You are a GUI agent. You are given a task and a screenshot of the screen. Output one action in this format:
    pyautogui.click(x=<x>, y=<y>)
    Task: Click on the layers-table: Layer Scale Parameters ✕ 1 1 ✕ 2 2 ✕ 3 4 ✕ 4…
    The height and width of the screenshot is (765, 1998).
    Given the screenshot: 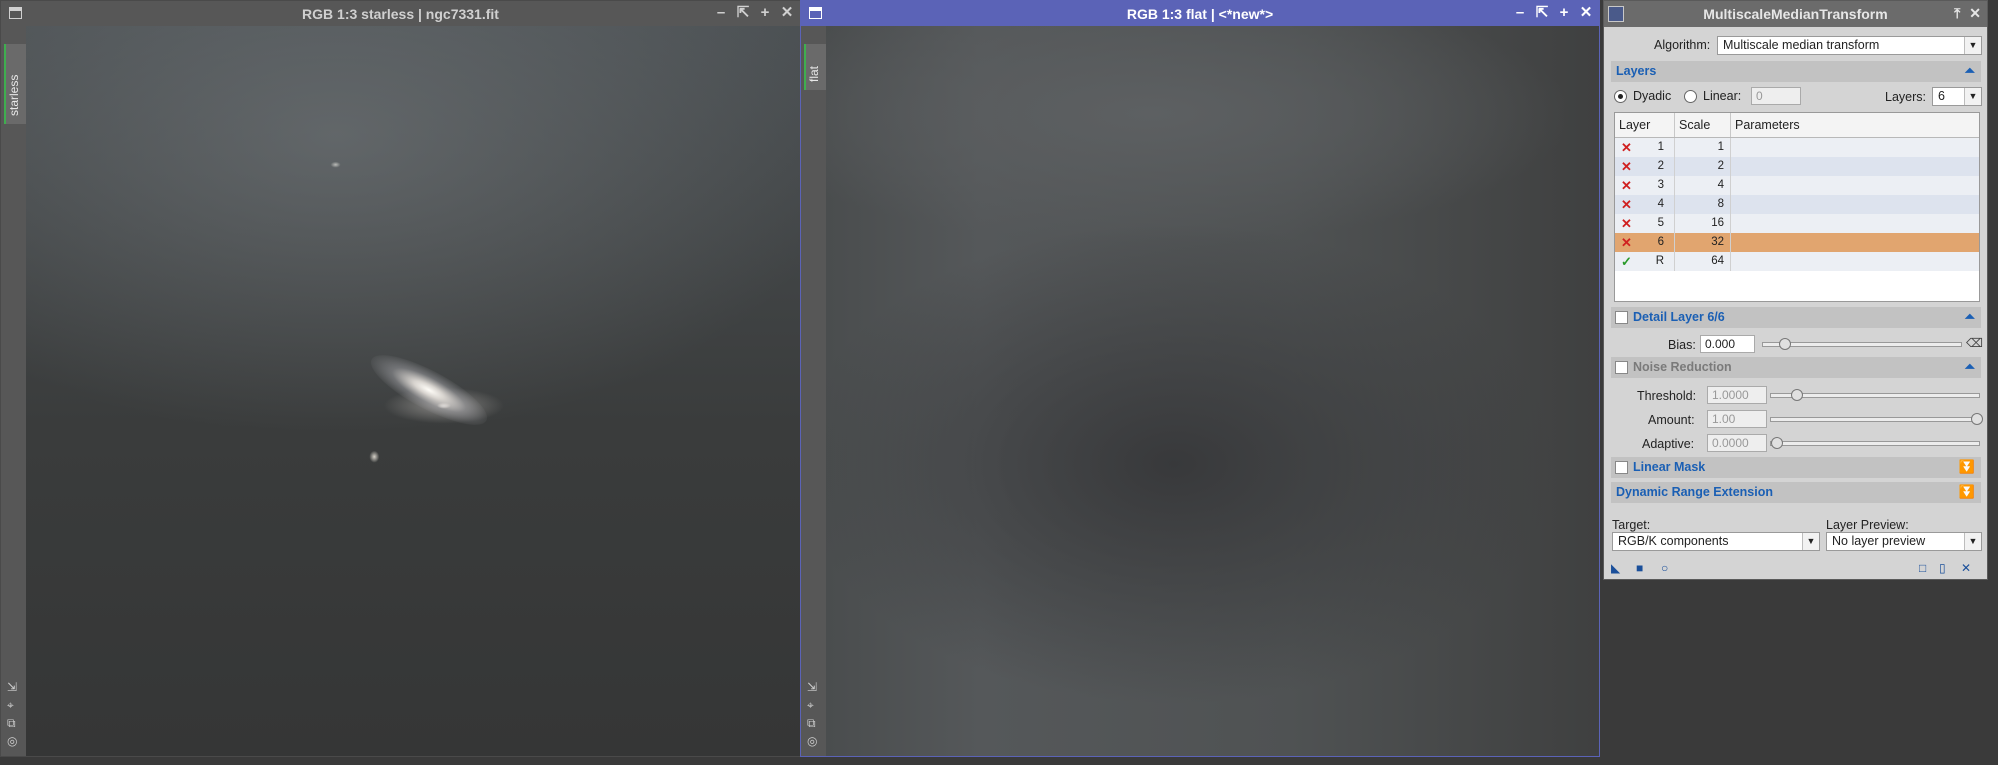 What is the action you would take?
    pyautogui.click(x=1797, y=207)
    